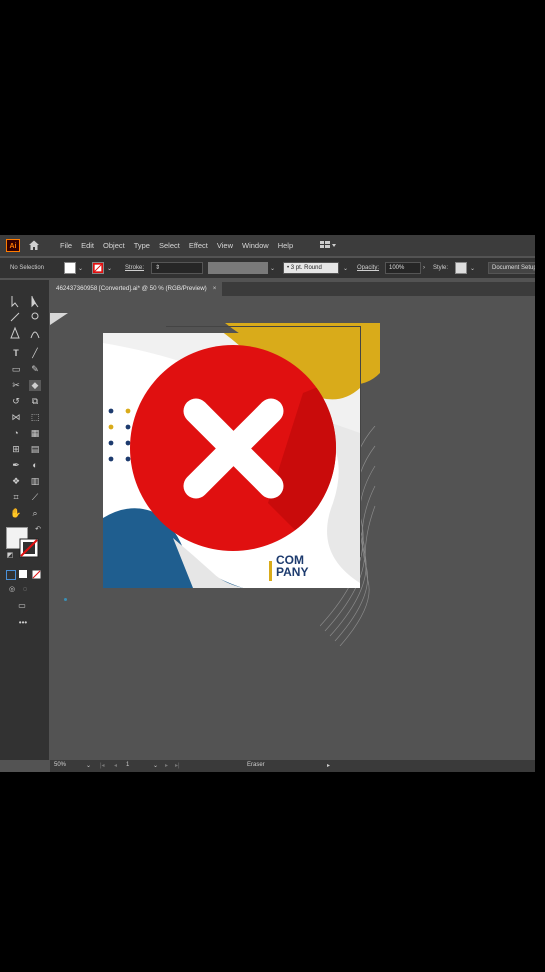 The width and height of the screenshot is (545, 972). Describe the element at coordinates (292, 572) in the screenshot. I see `brand-text-line2: PANY` at that location.